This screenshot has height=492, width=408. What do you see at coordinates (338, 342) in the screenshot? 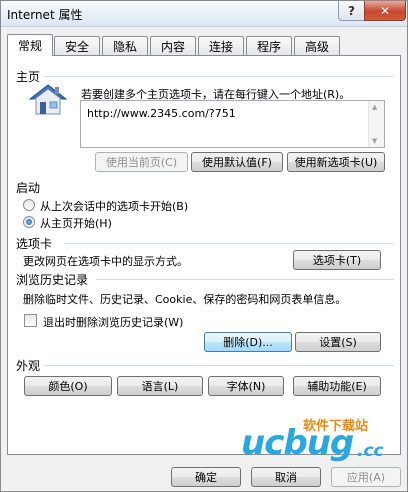
I see `history-settings-button: 设置(S)` at bounding box center [338, 342].